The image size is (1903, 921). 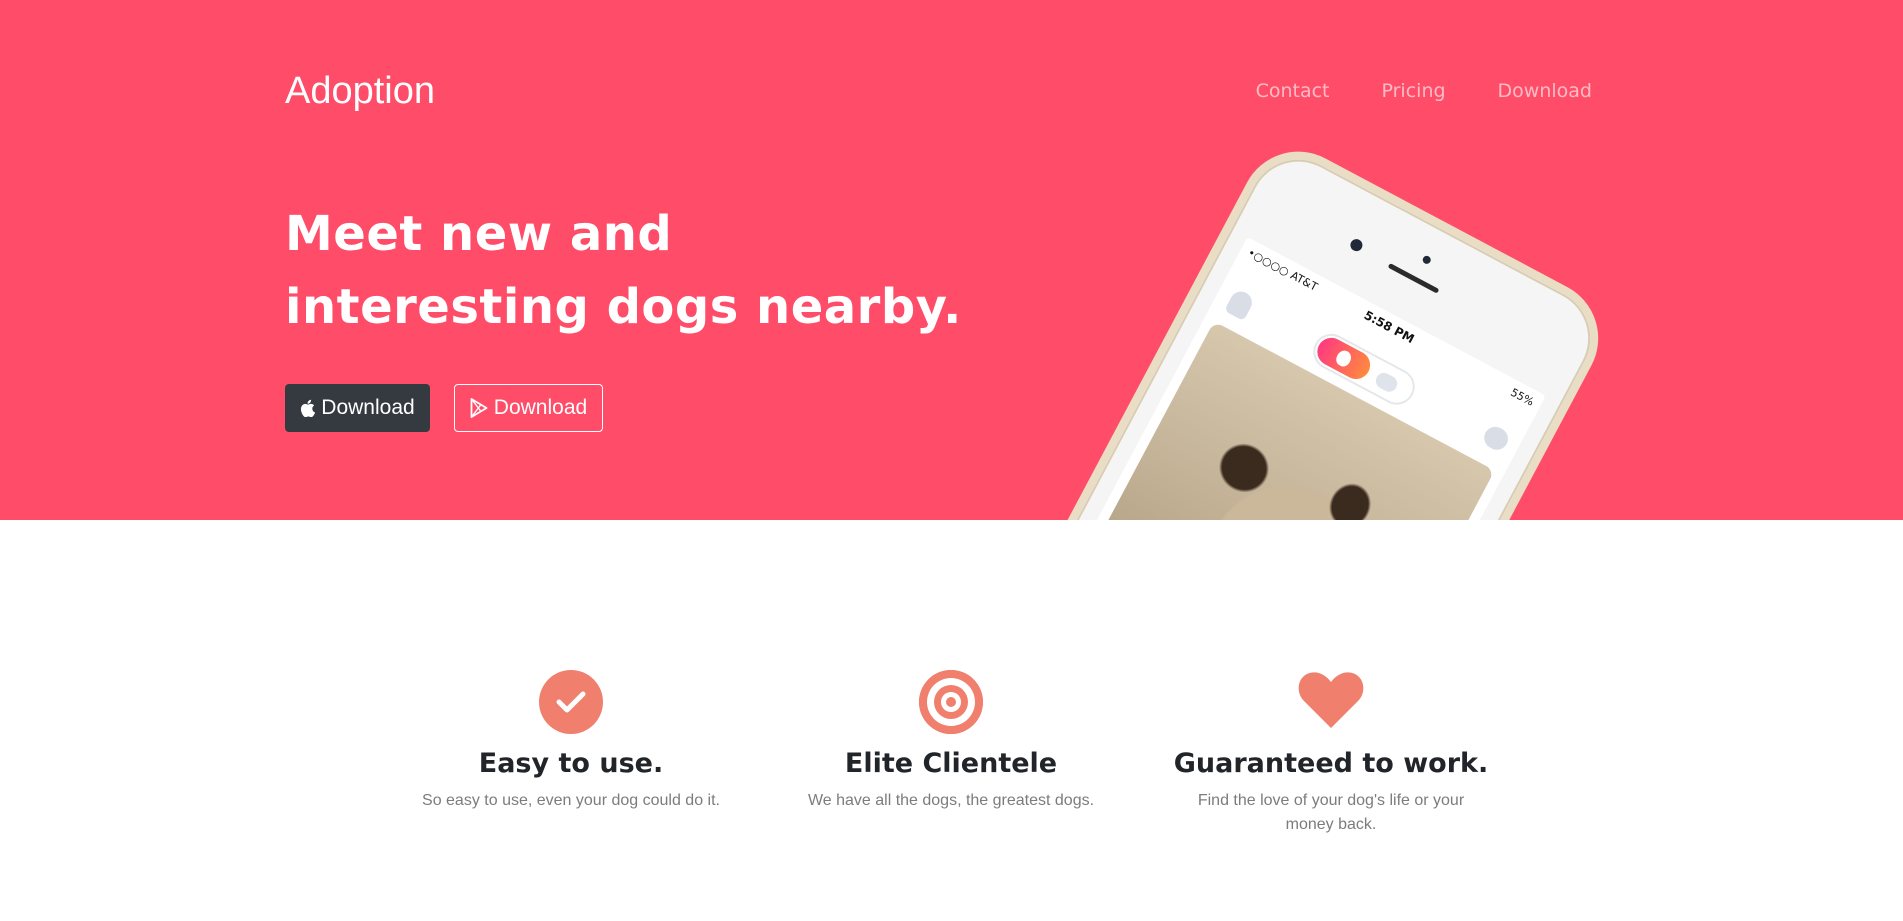 I want to click on phone-screen: •○○○○ AT&T 55% 5:58 PM, so click(x=1295, y=378).